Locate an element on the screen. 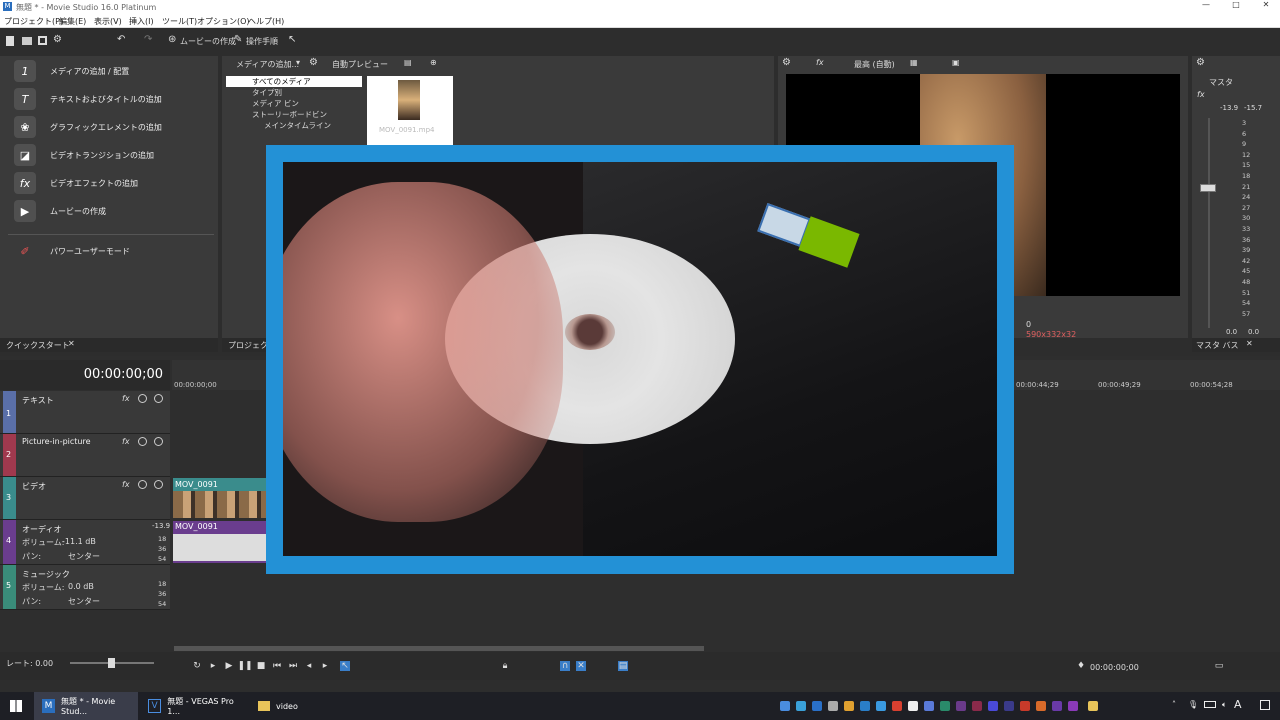 The width and height of the screenshot is (1280, 720). ripple-icon: ▤ is located at coordinates (623, 666).